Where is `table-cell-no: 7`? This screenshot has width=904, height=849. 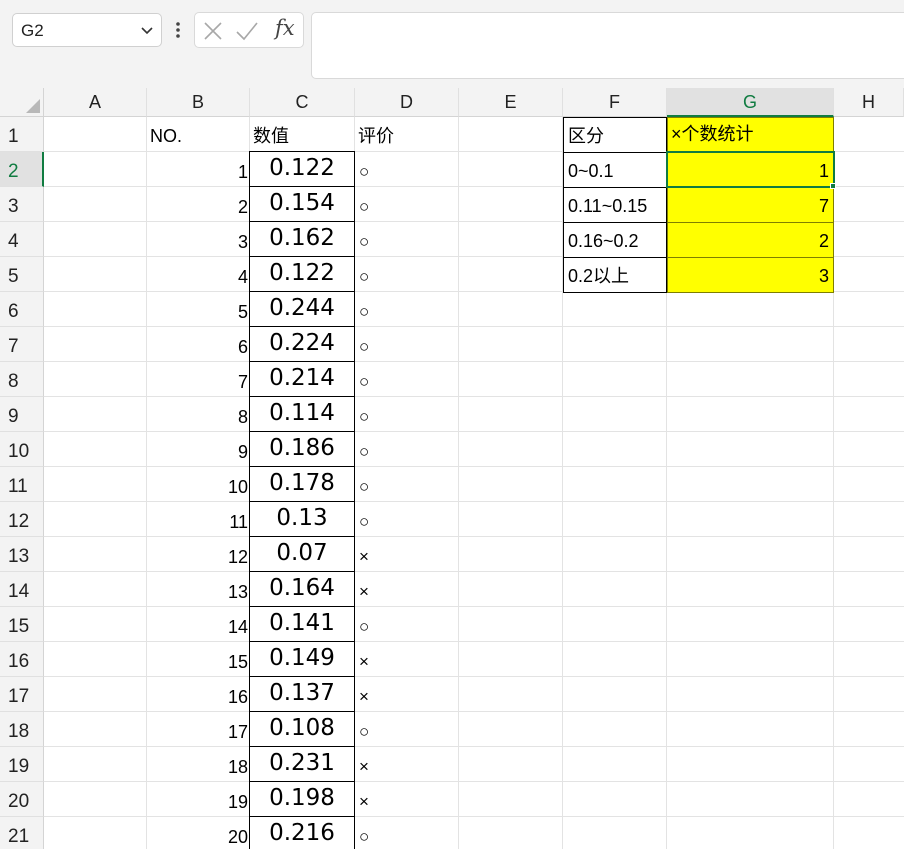 table-cell-no: 7 is located at coordinates (198, 379).